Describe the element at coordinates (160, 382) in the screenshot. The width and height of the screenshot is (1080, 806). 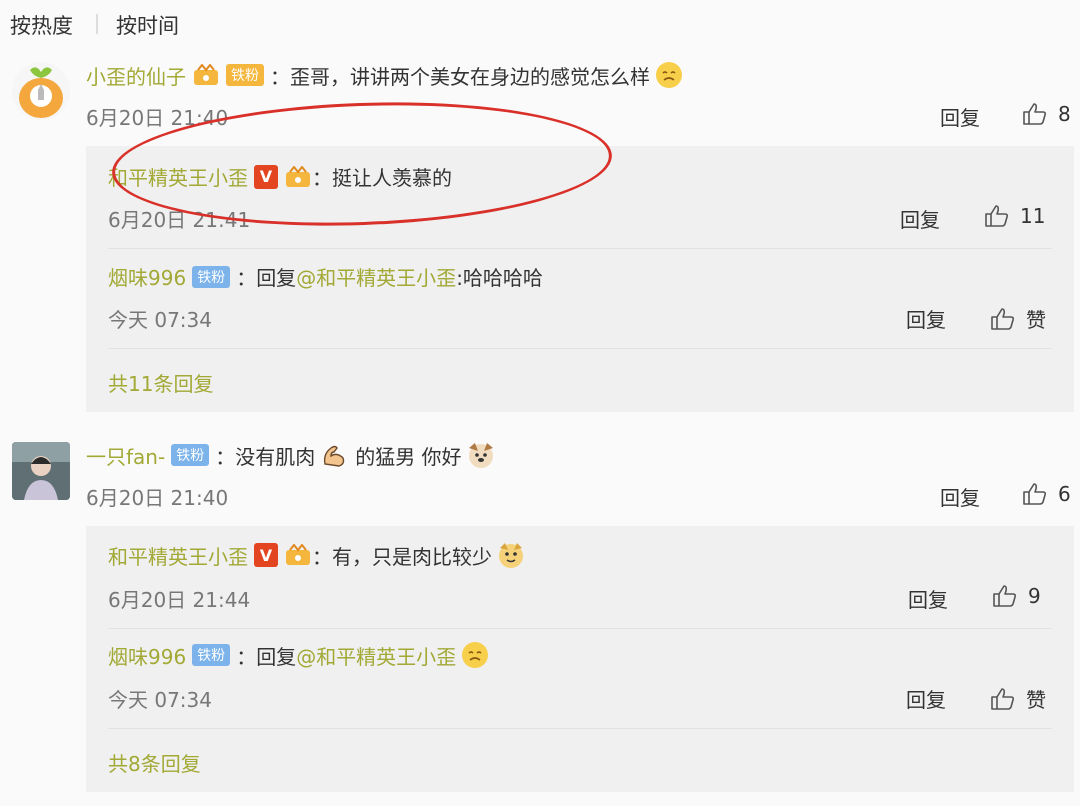
I see `more-replies-link: 共11条回复` at that location.